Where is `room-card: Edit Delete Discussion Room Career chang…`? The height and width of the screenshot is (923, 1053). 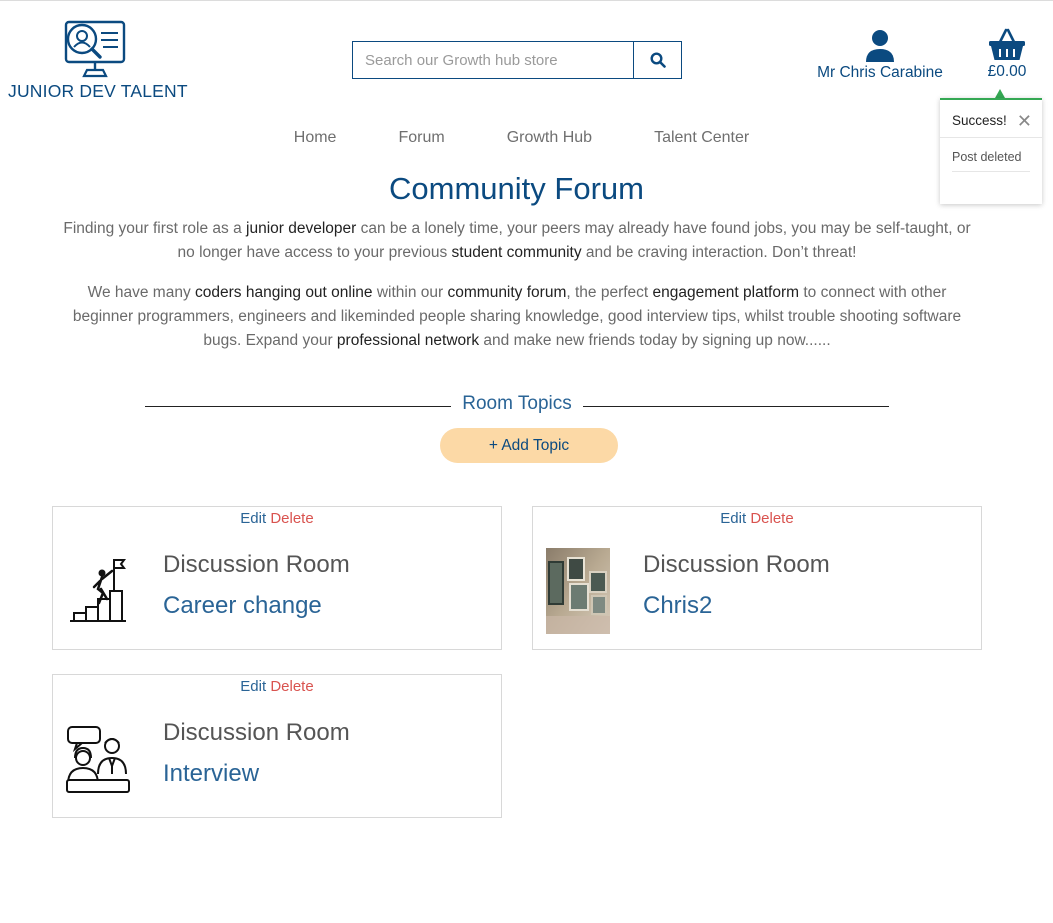 room-card: Edit Delete Discussion Room Career chang… is located at coordinates (277, 578).